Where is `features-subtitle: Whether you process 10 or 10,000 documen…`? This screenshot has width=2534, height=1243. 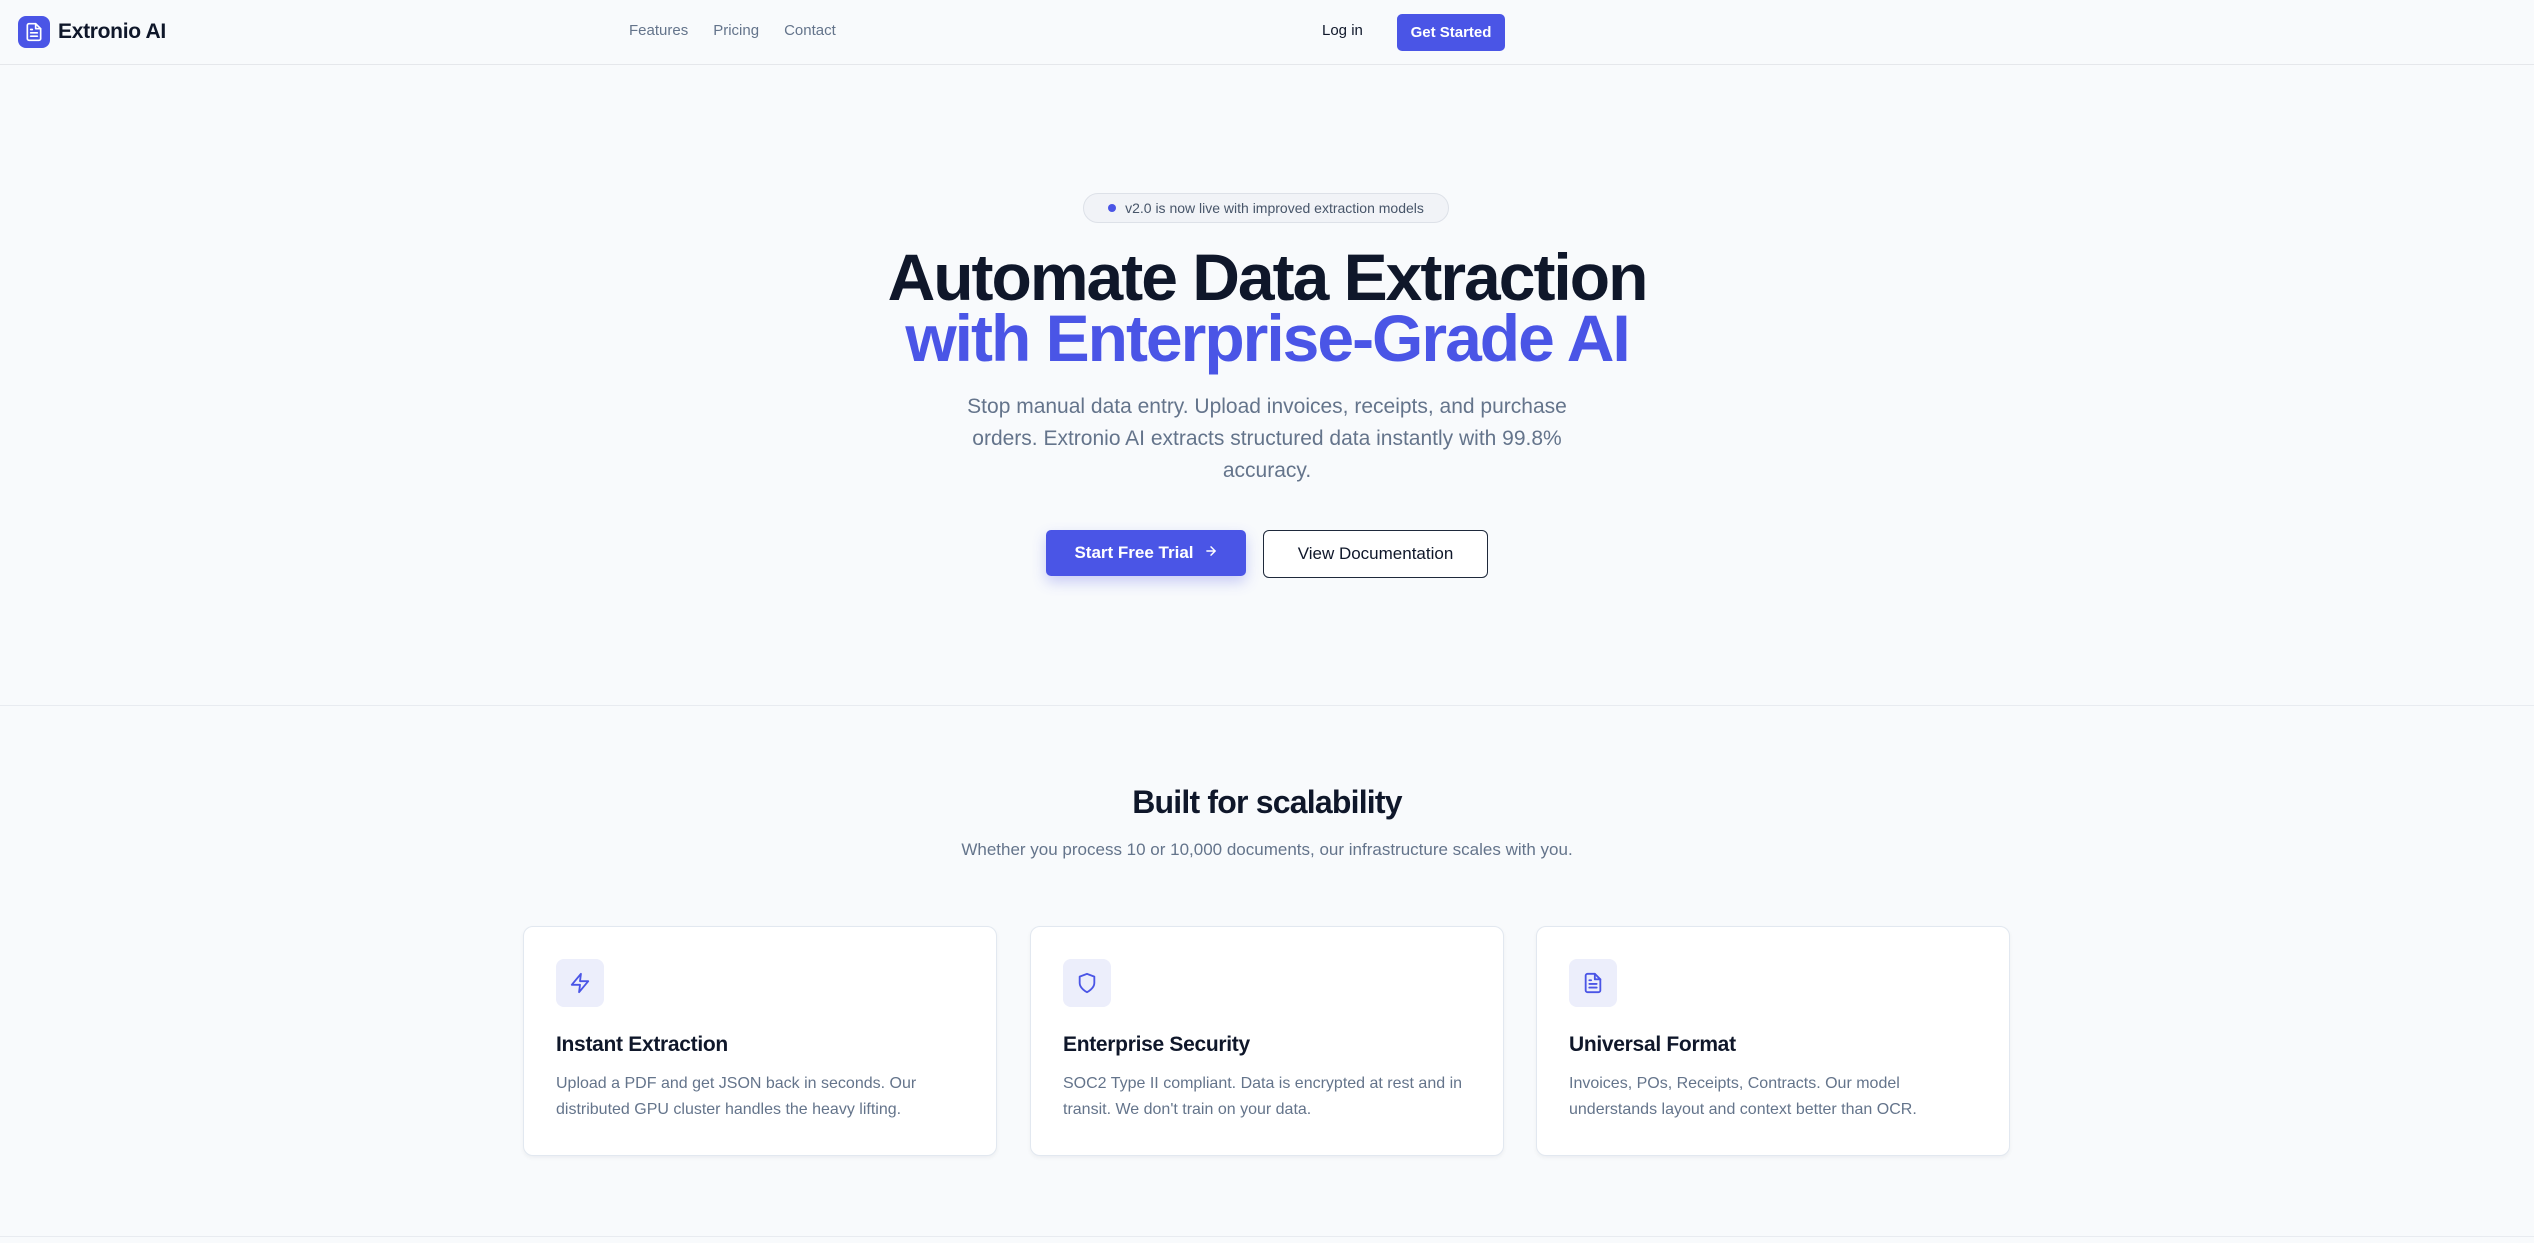 features-subtitle: Whether you process 10 or 10,000 documen… is located at coordinates (1267, 849).